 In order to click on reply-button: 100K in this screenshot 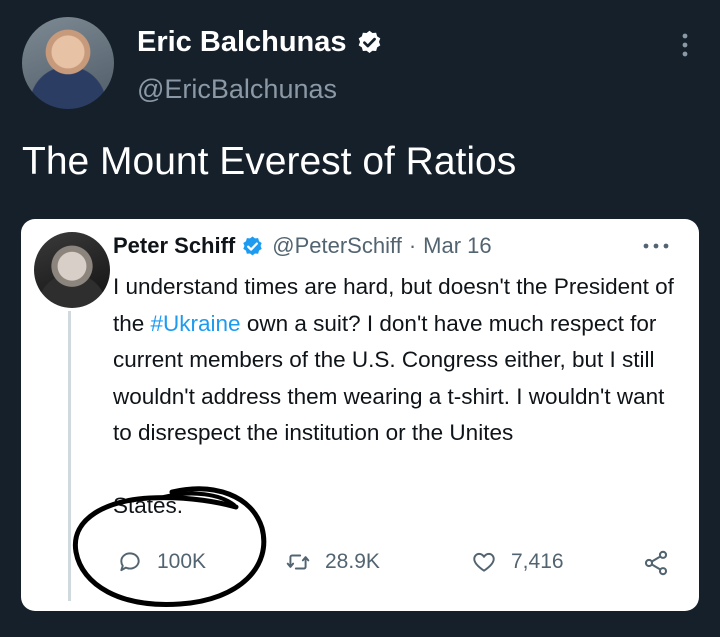, I will do `click(161, 562)`.